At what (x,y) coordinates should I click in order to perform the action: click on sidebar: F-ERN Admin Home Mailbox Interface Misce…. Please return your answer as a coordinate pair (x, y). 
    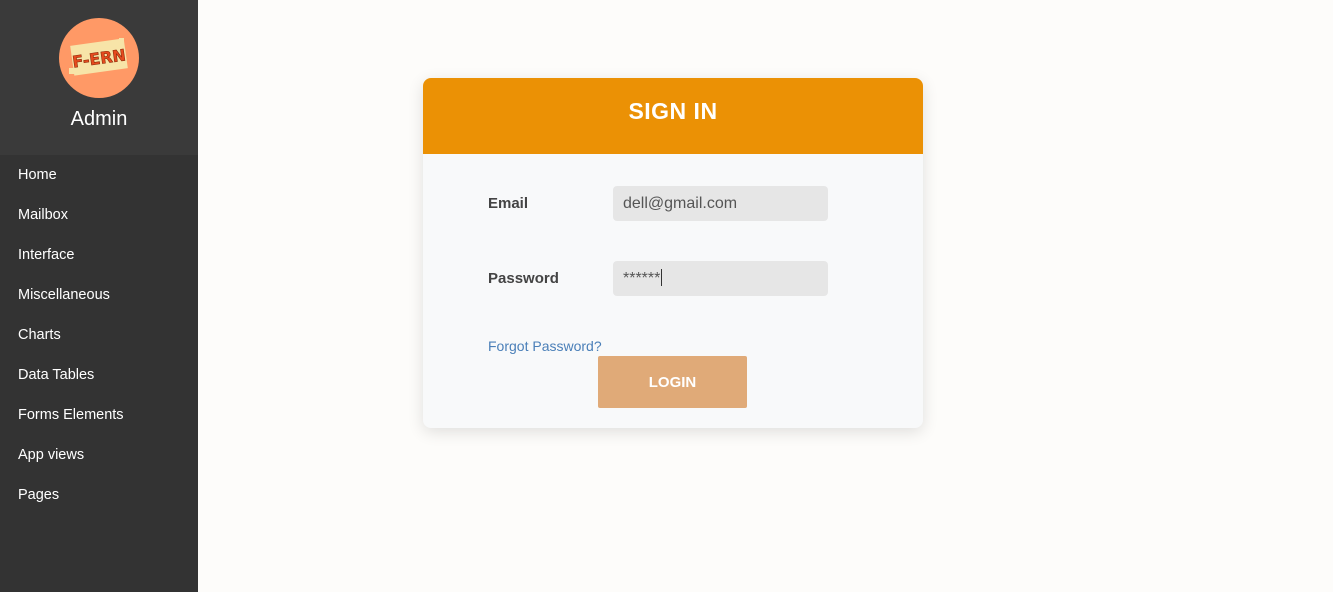
    Looking at the image, I should click on (99, 296).